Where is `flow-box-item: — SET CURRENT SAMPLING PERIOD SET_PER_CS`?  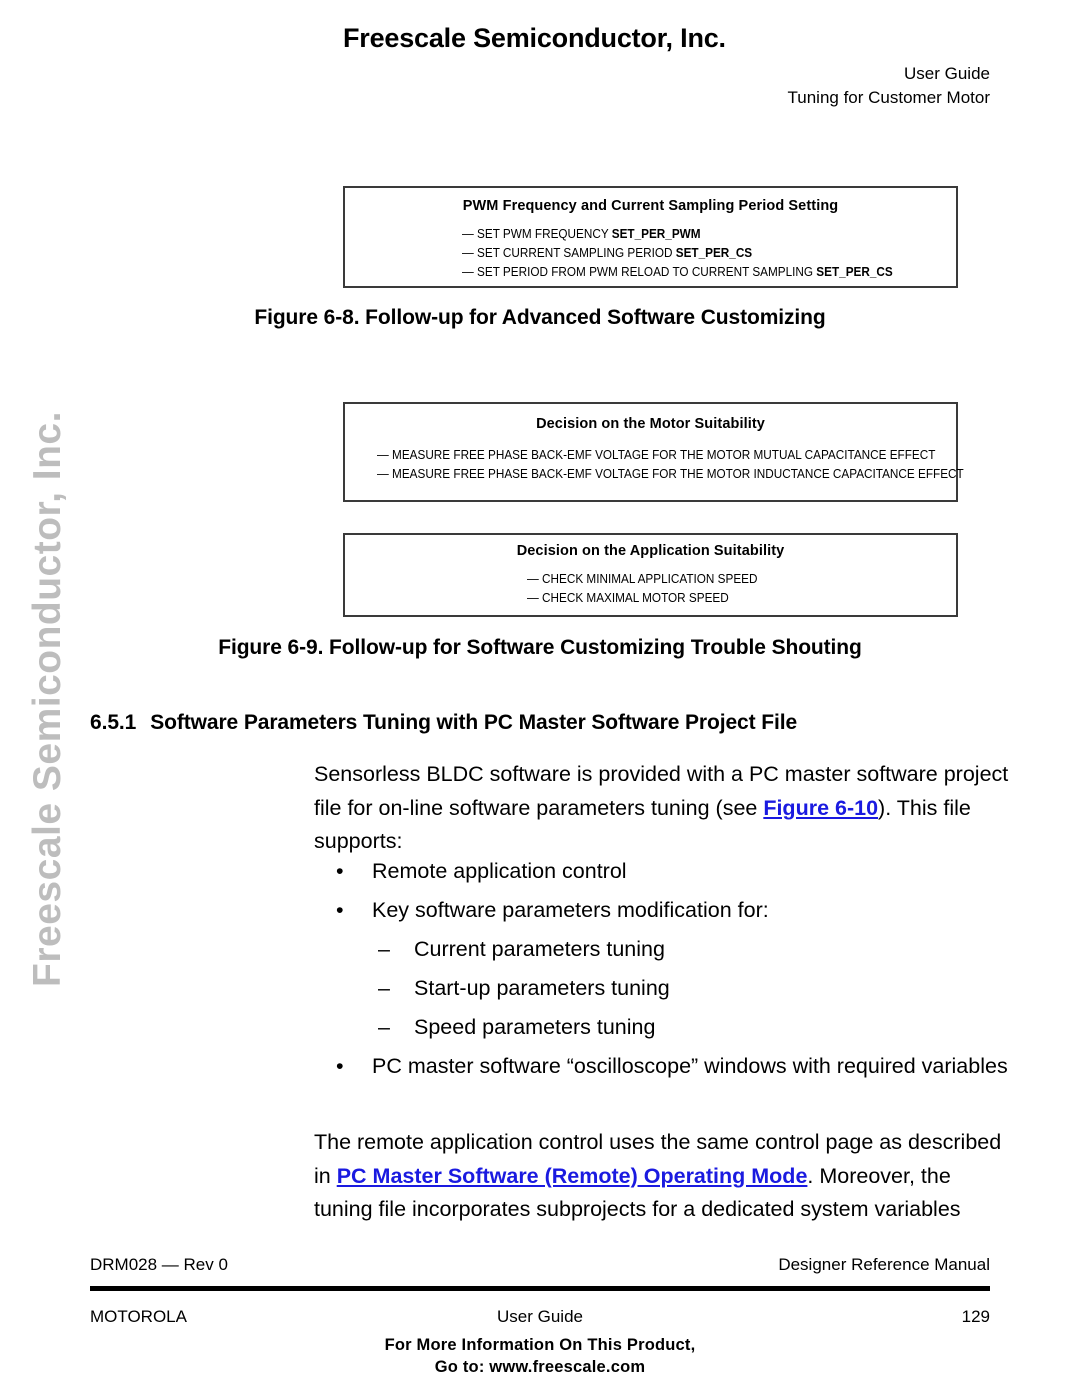 flow-box-item: — SET CURRENT SAMPLING PERIOD SET_PER_CS is located at coordinates (694, 253).